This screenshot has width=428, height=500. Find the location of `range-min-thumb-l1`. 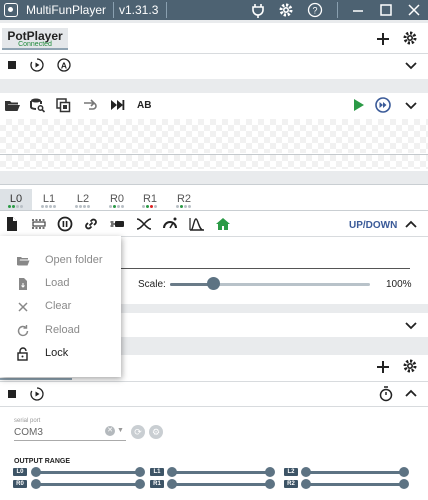

range-min-thumb-l1 is located at coordinates (172, 472).